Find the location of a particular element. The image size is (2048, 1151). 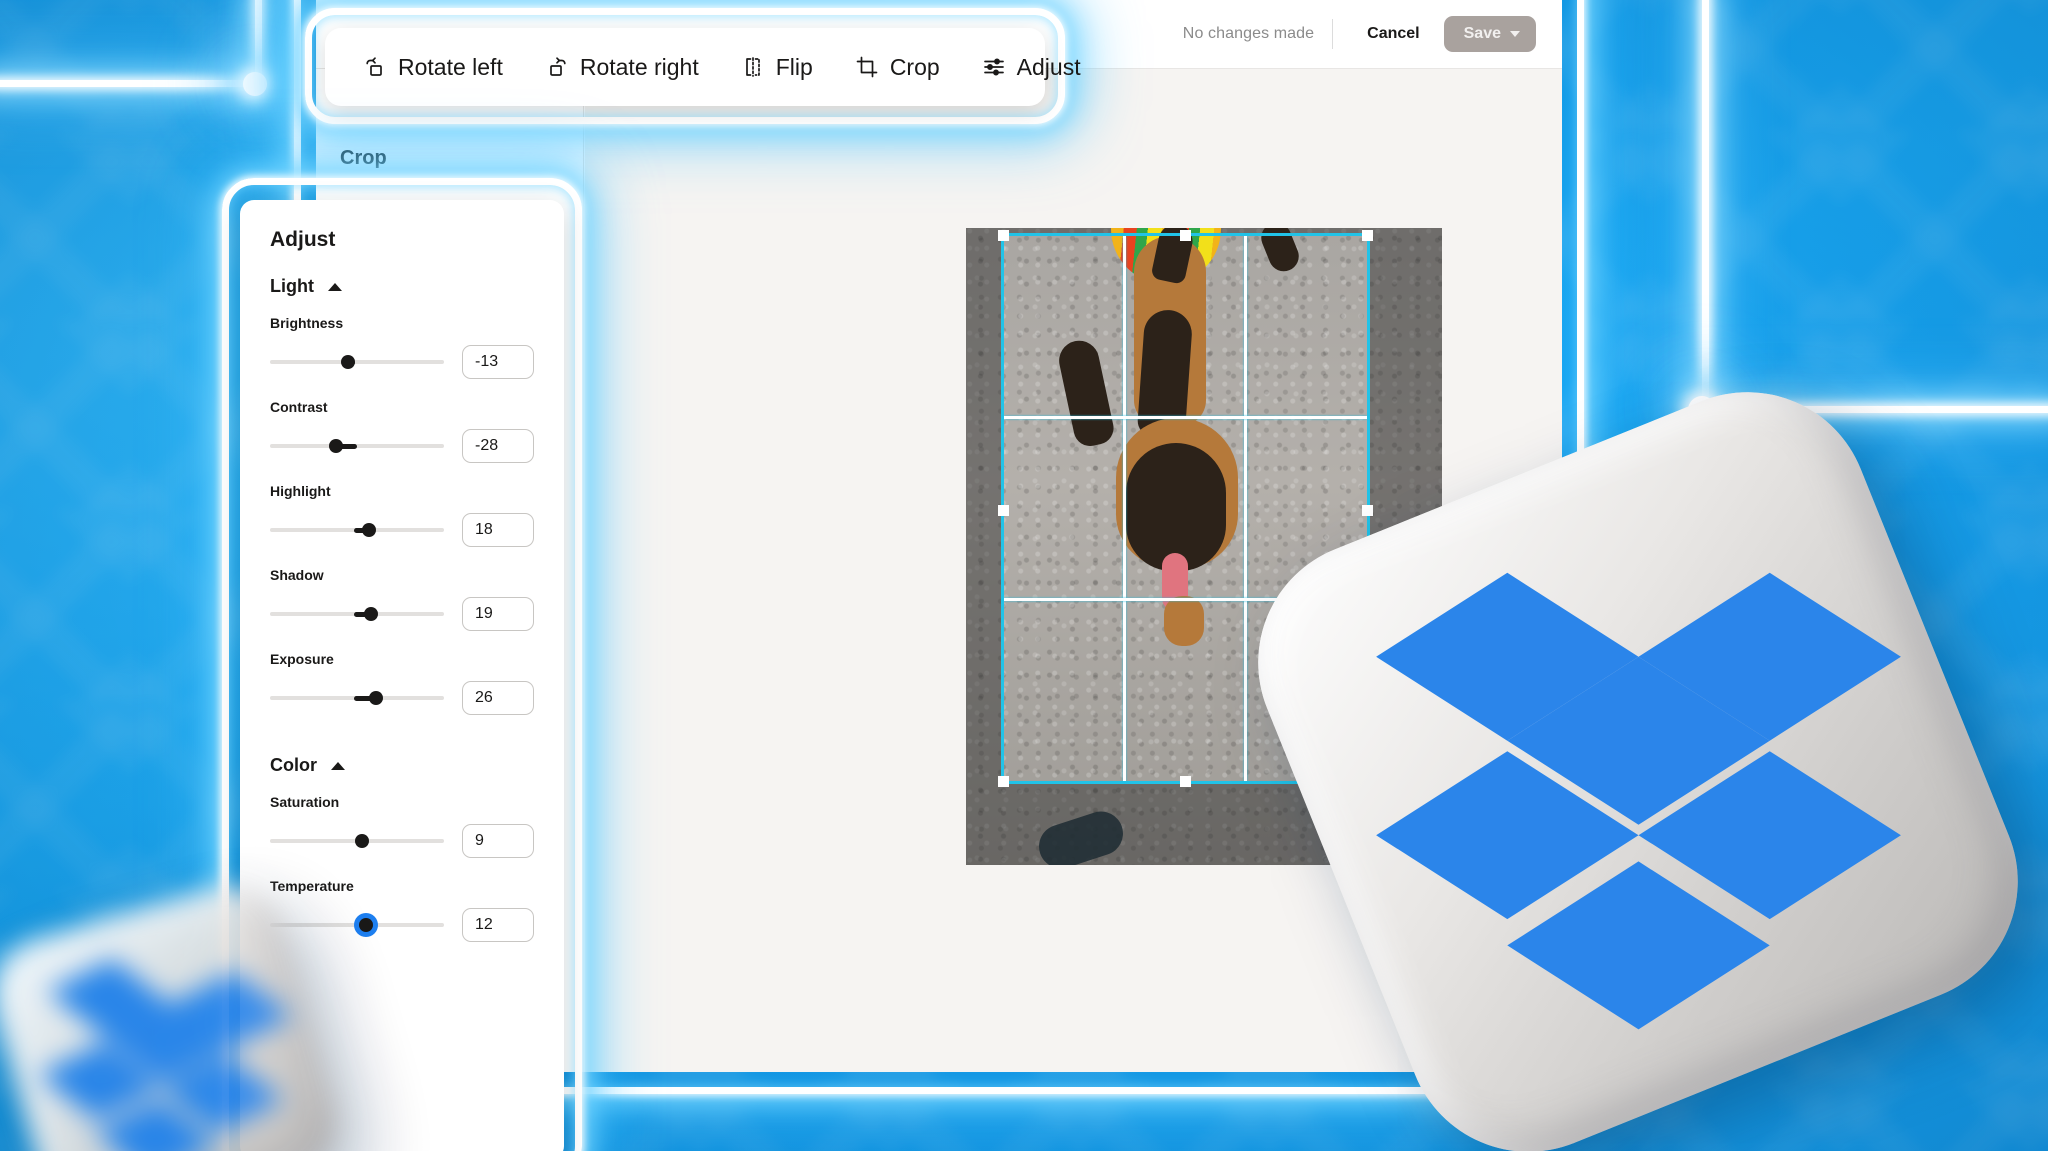

slider-saturation-value: 9 is located at coordinates (498, 841).